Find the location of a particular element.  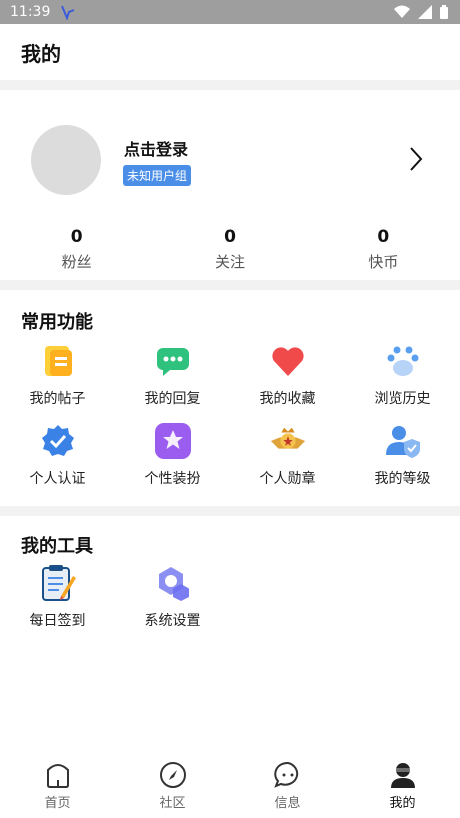

stats-row: 0 粉丝 0 关注 0 快币 is located at coordinates (230, 249).